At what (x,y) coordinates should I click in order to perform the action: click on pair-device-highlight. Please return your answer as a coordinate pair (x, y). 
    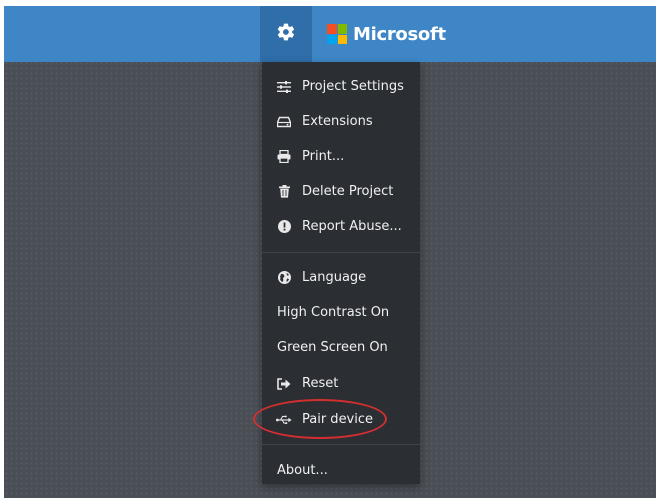
    Looking at the image, I should click on (320, 419).